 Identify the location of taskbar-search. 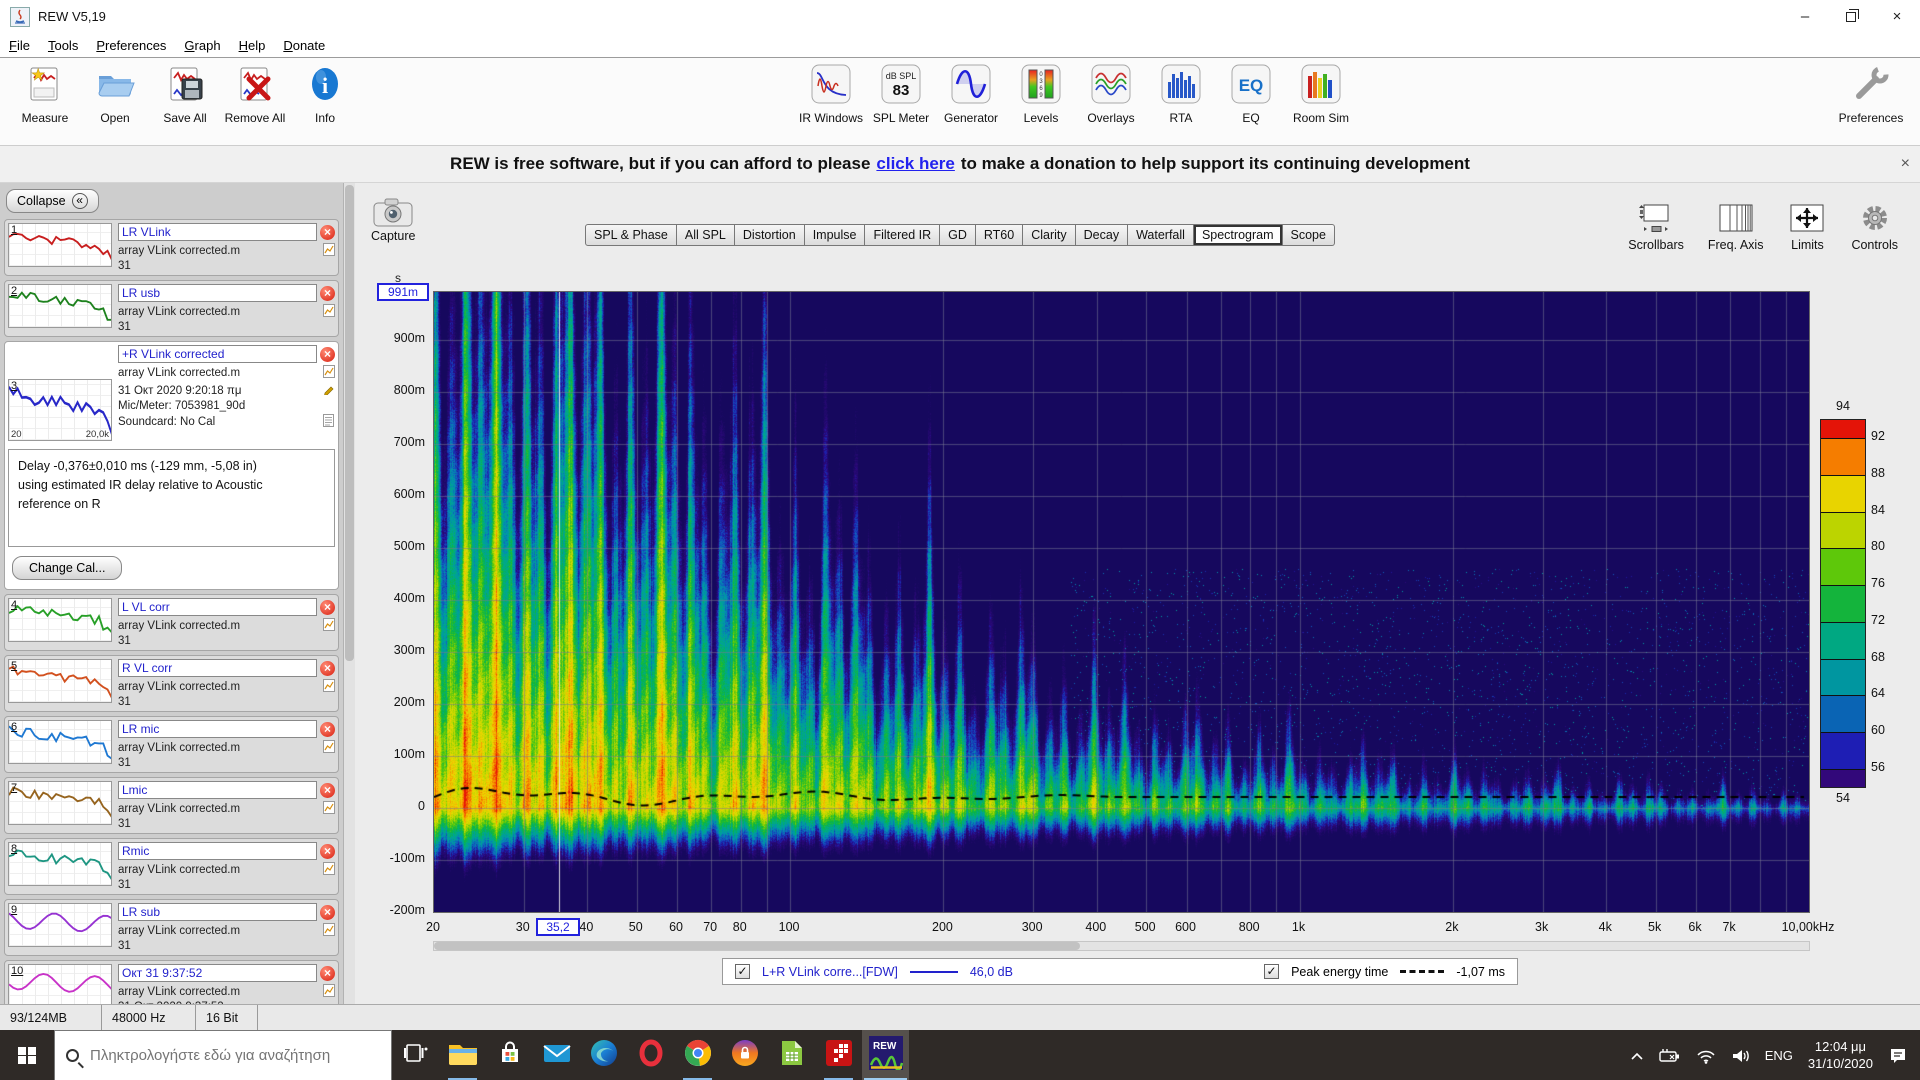
(223, 1055).